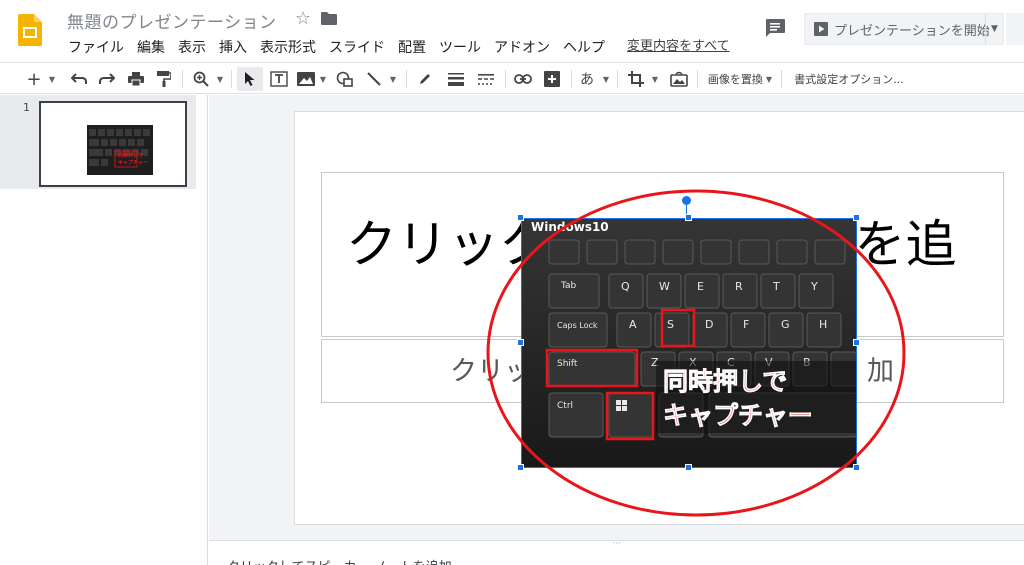 The width and height of the screenshot is (1024, 565). I want to click on key-tab: Tab, so click(568, 286).